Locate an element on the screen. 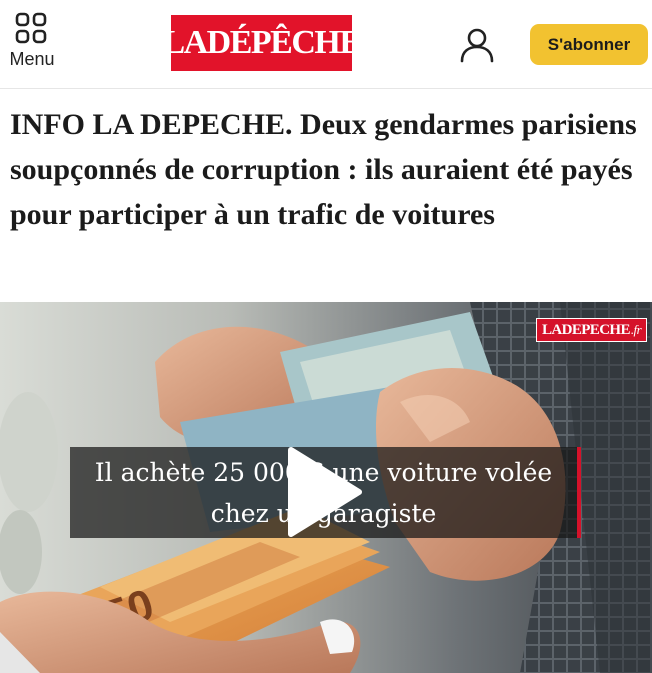  user-icon is located at coordinates (477, 45).